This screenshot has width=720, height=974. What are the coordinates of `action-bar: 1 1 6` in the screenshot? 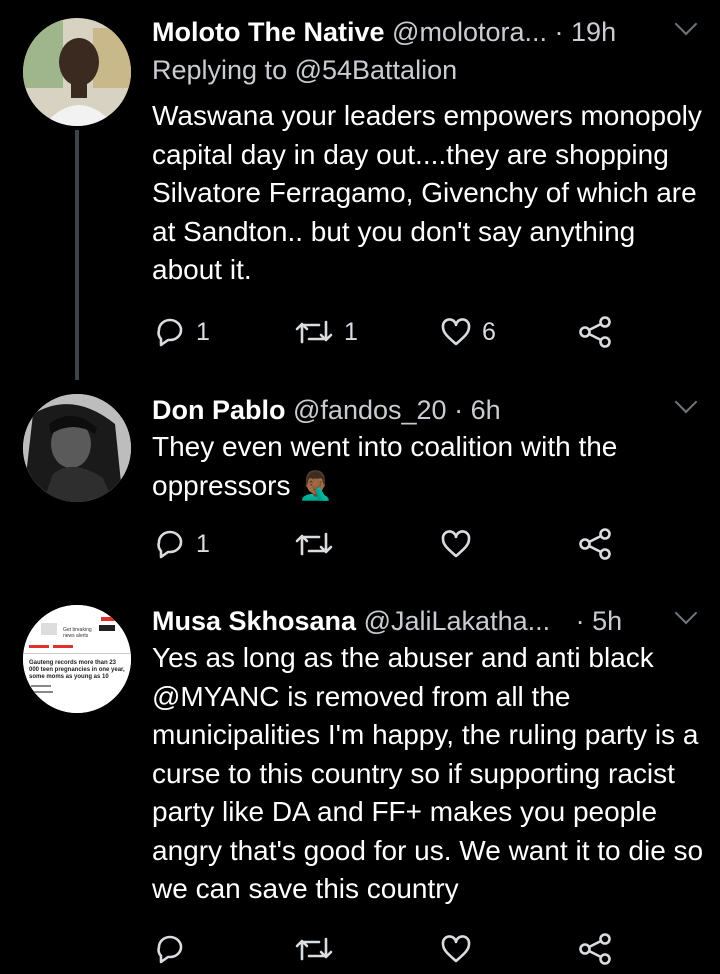 It's located at (392, 332).